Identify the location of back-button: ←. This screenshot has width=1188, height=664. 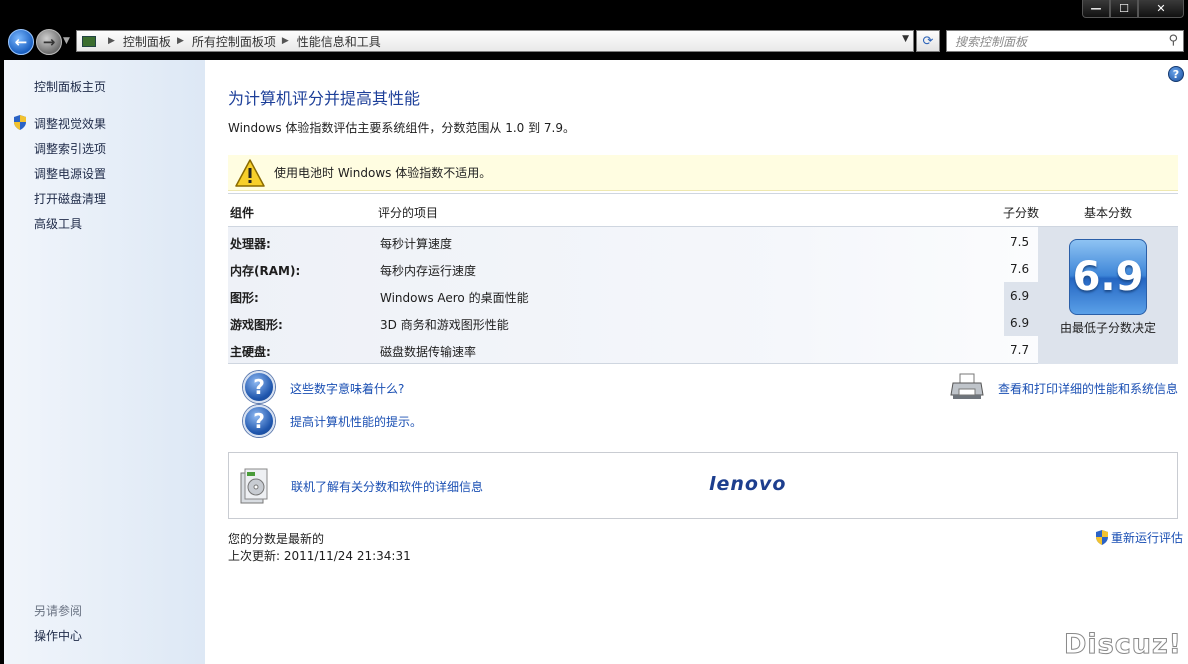
(21, 42).